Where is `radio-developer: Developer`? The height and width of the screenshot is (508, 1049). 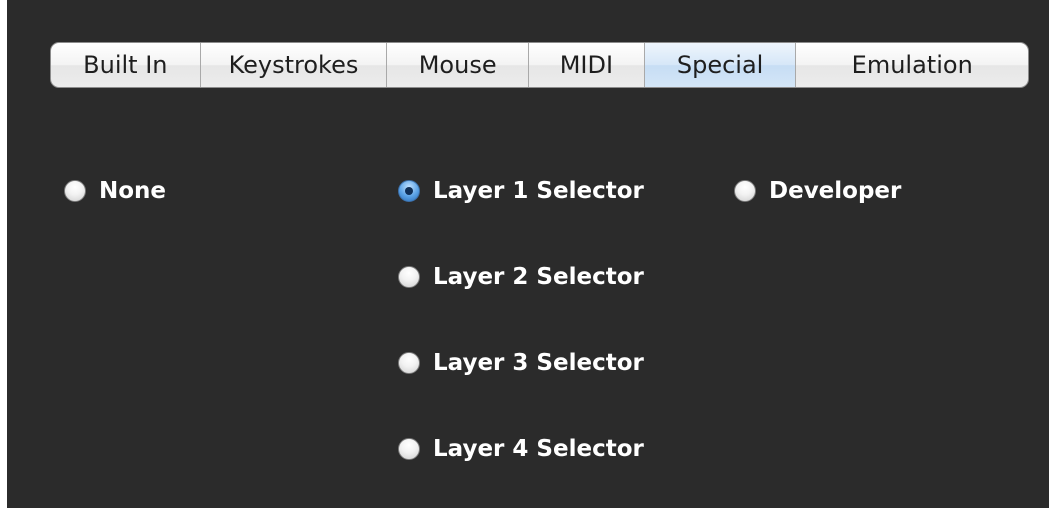 radio-developer: Developer is located at coordinates (817, 191).